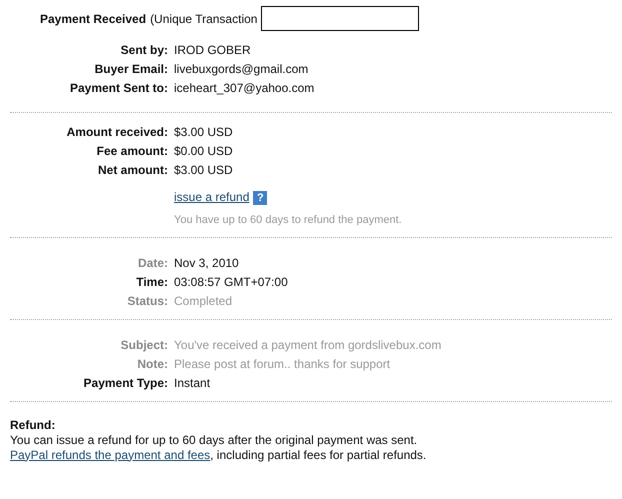 The width and height of the screenshot is (622, 499). I want to click on field-label: Note:, so click(152, 364).